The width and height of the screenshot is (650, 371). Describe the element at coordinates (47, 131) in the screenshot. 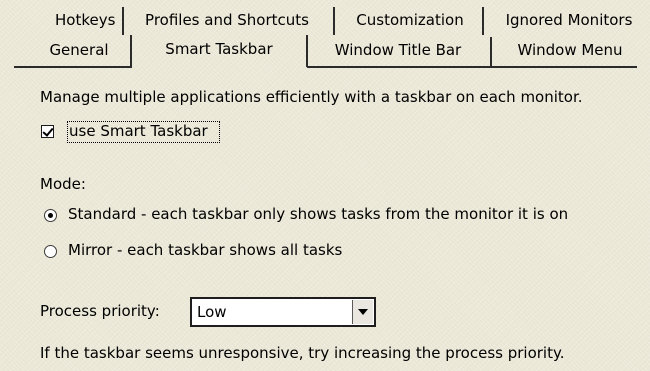

I see `use-smart-taskbar-checkbox` at that location.